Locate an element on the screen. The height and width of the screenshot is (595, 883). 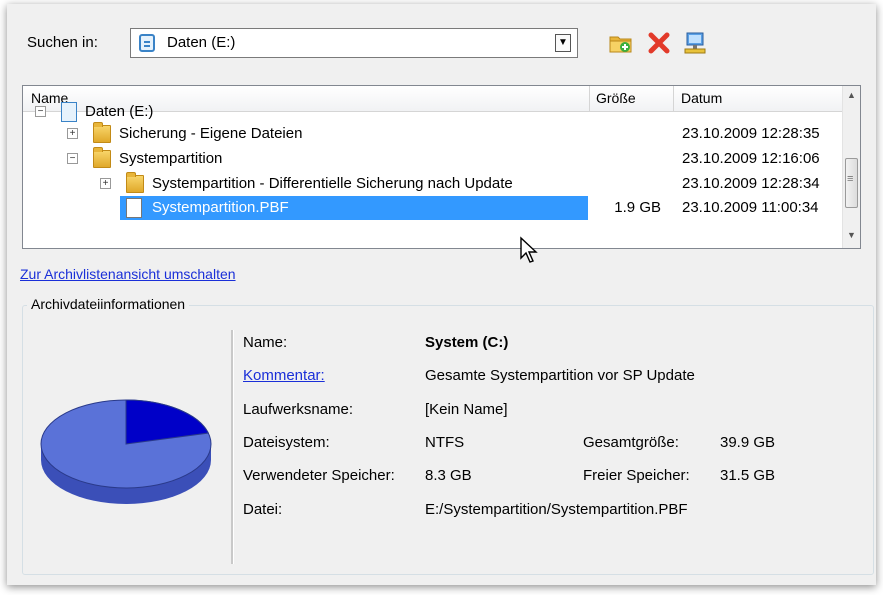
scroll-thumb is located at coordinates (851, 183).